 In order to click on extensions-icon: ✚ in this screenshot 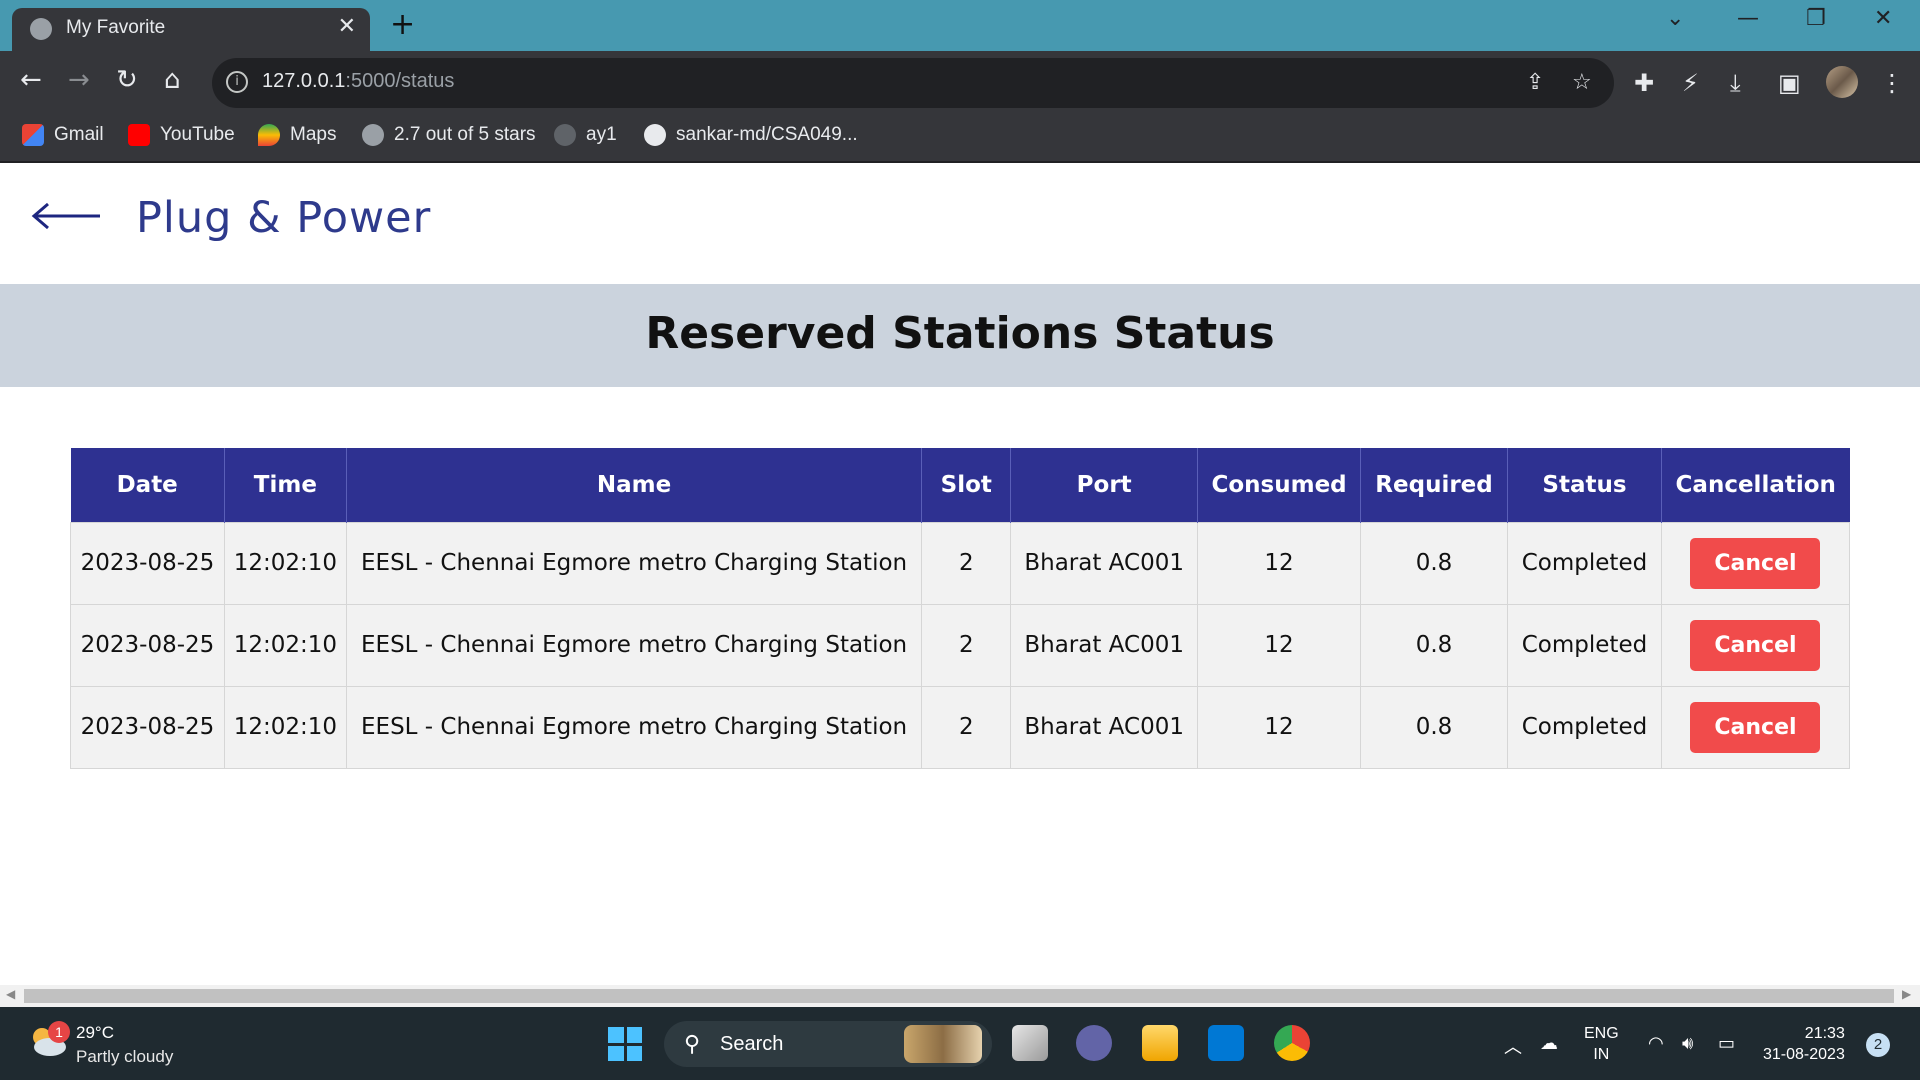, I will do `click(1644, 83)`.